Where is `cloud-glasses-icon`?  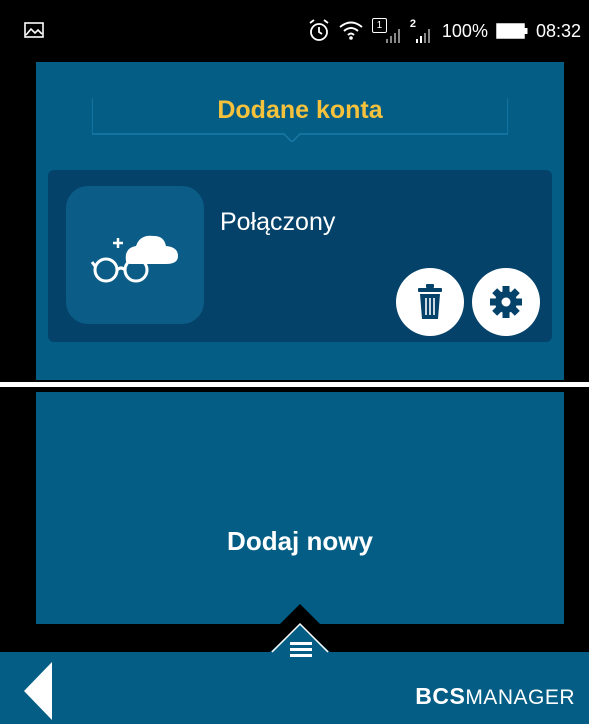 cloud-glasses-icon is located at coordinates (134, 259).